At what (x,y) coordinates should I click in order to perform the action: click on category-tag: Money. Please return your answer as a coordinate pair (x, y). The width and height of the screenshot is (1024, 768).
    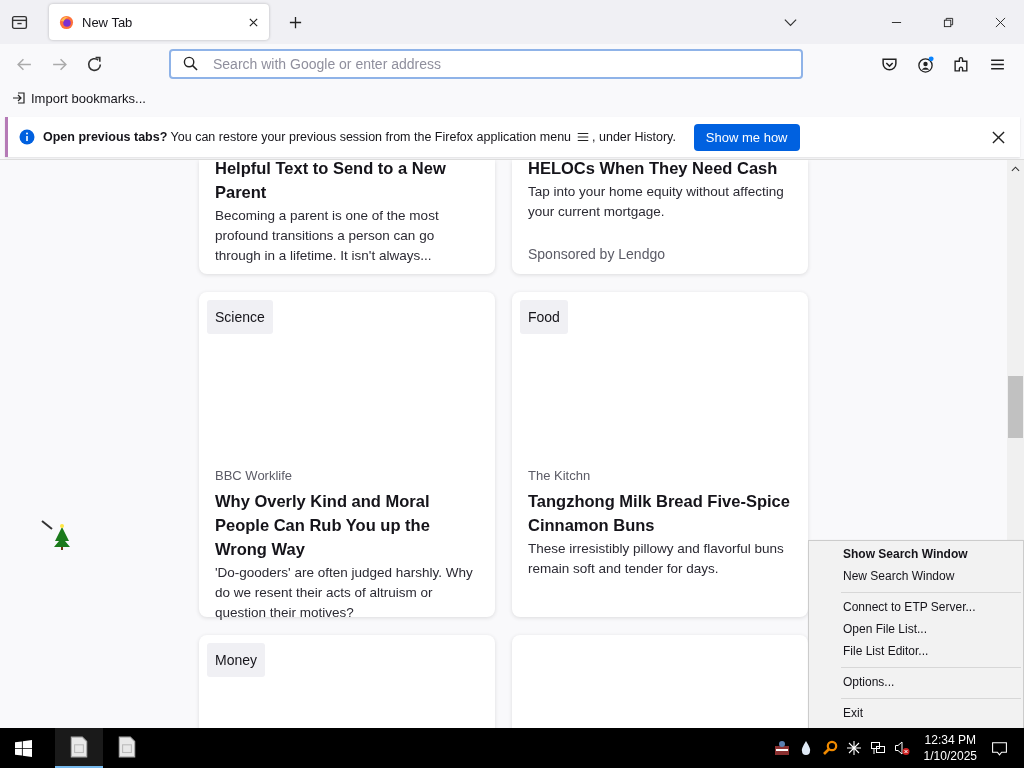
    Looking at the image, I should click on (236, 660).